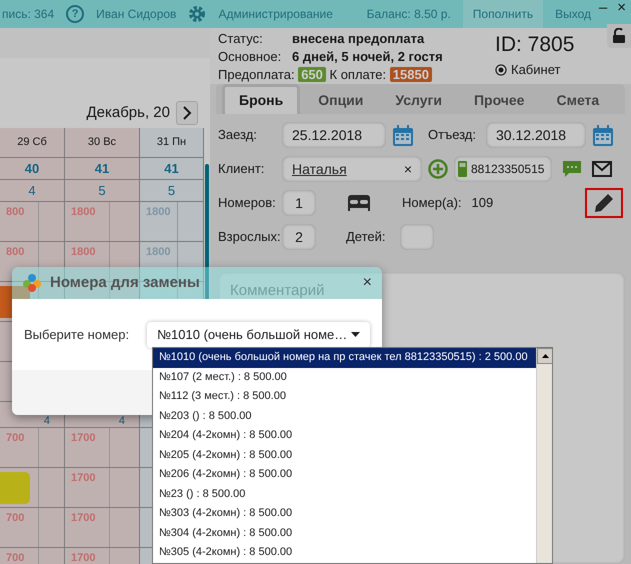  What do you see at coordinates (503, 169) in the screenshot?
I see `phone-field: 88123350515` at bounding box center [503, 169].